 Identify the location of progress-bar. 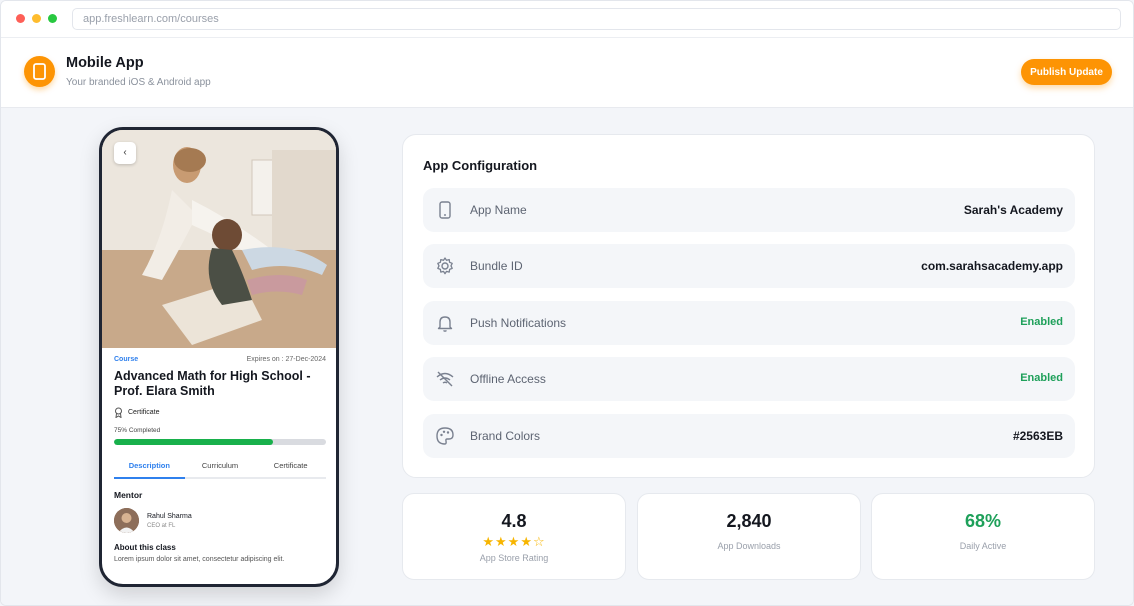
(220, 442).